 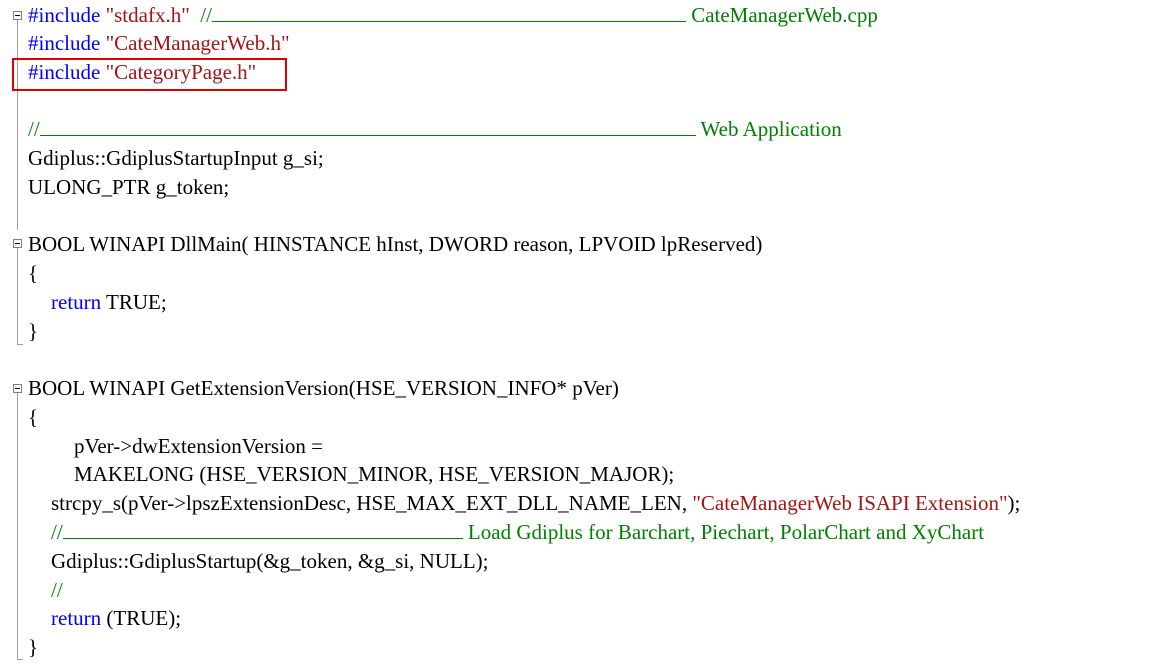 I want to click on code-line: Gdiplus::GdiplusStartupInput g_si;, so click(x=176, y=158).